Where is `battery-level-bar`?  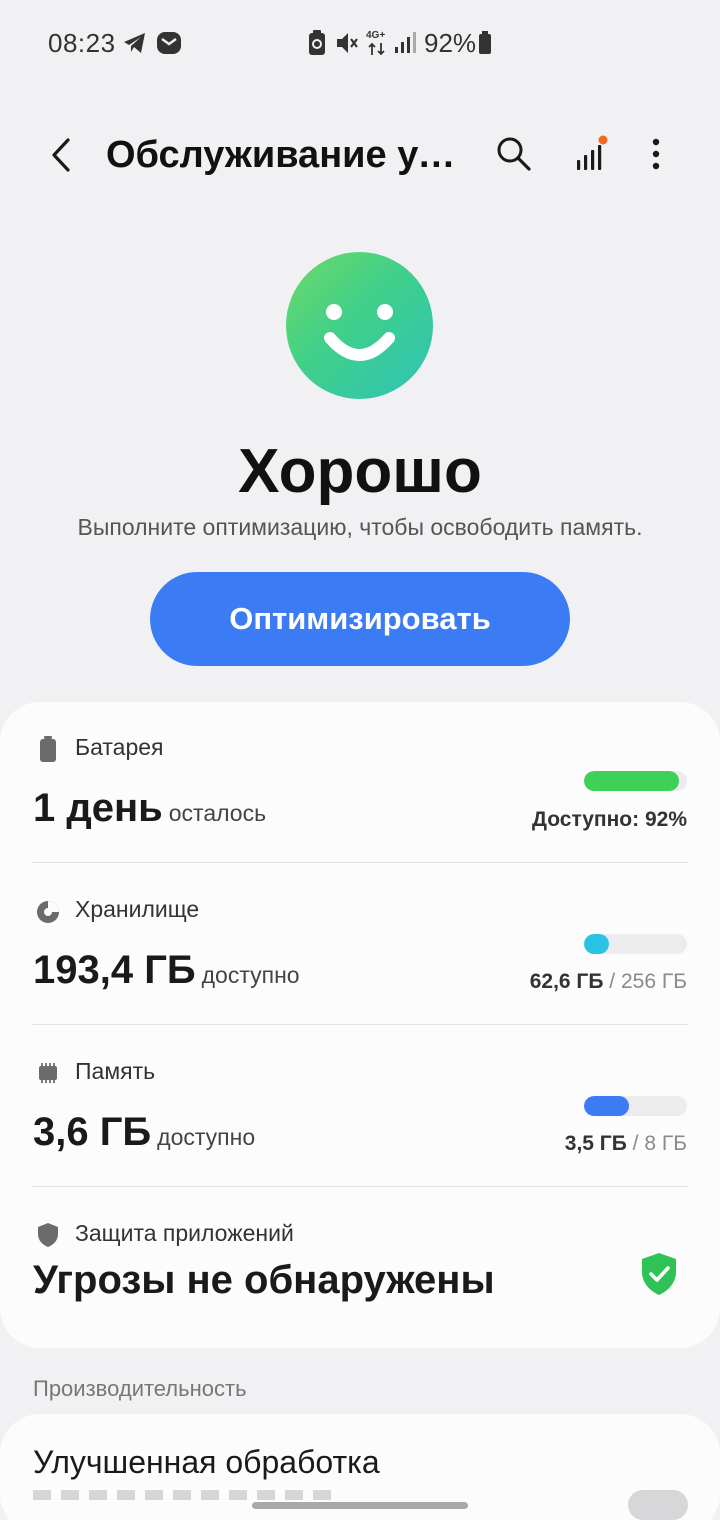
battery-level-bar is located at coordinates (635, 781).